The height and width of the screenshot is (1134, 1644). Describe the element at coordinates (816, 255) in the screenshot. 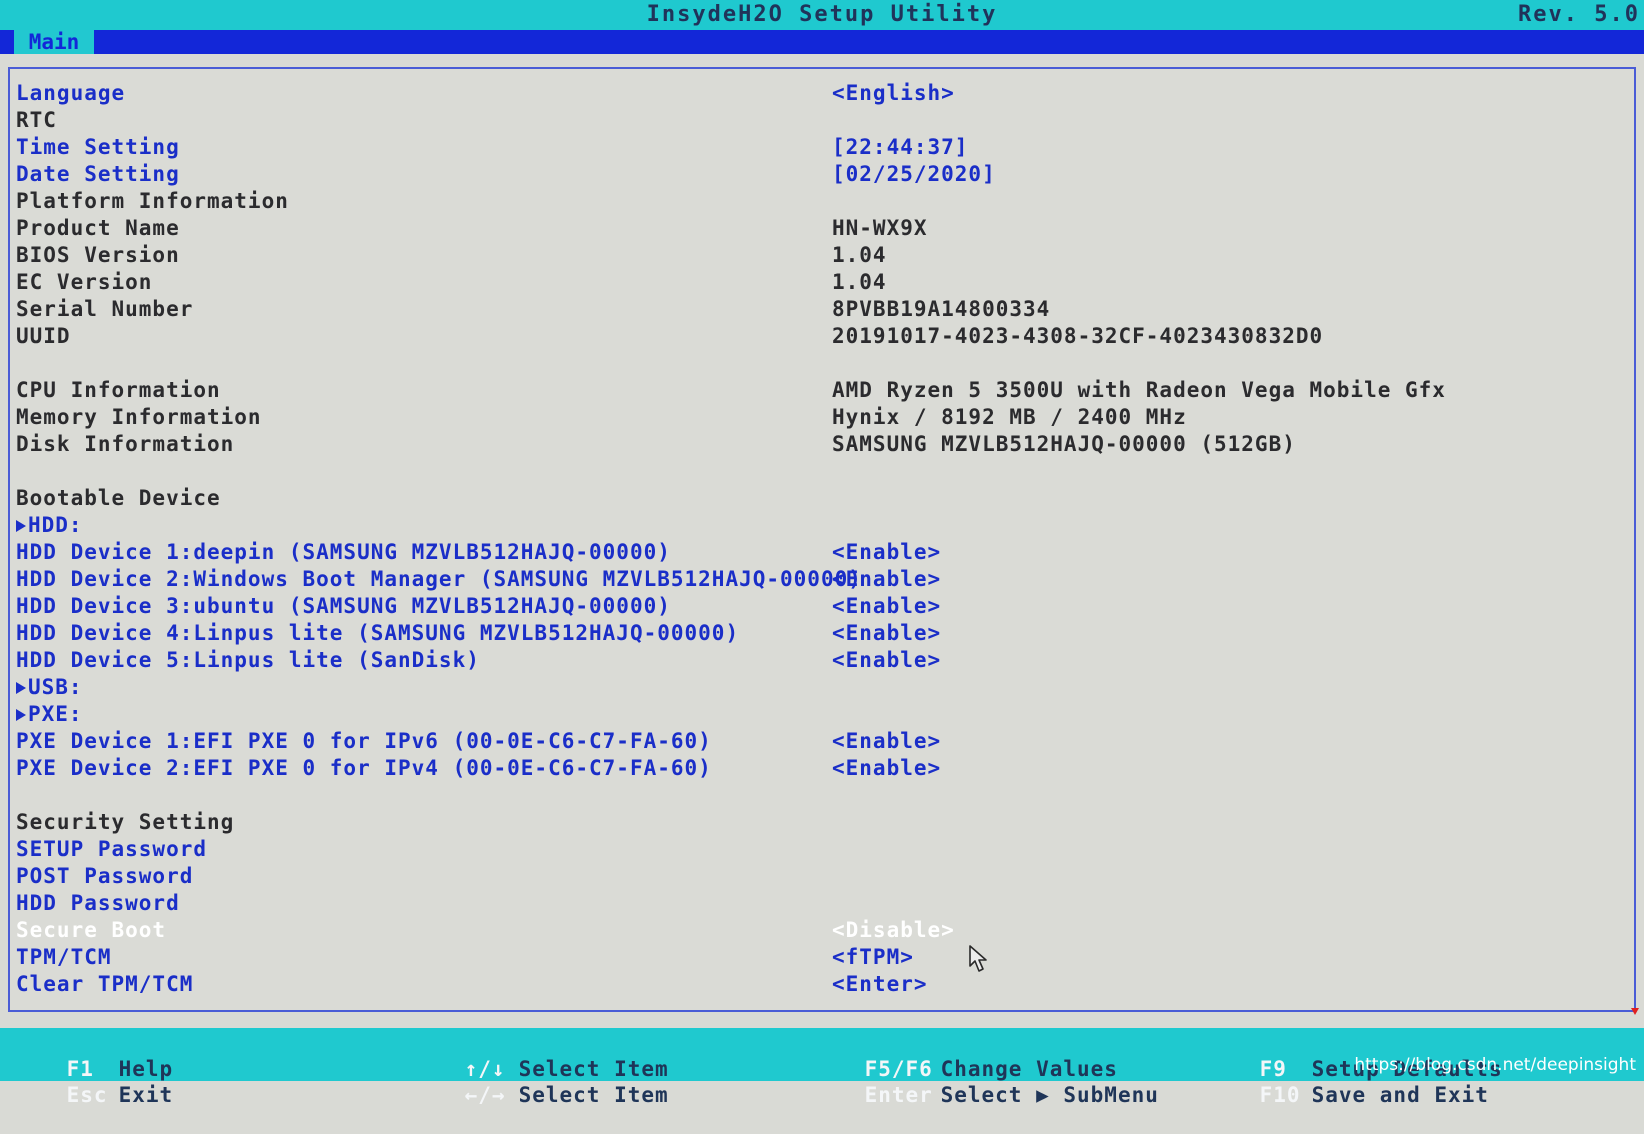

I see `info-bios-version: BIOS Version 1.04` at that location.